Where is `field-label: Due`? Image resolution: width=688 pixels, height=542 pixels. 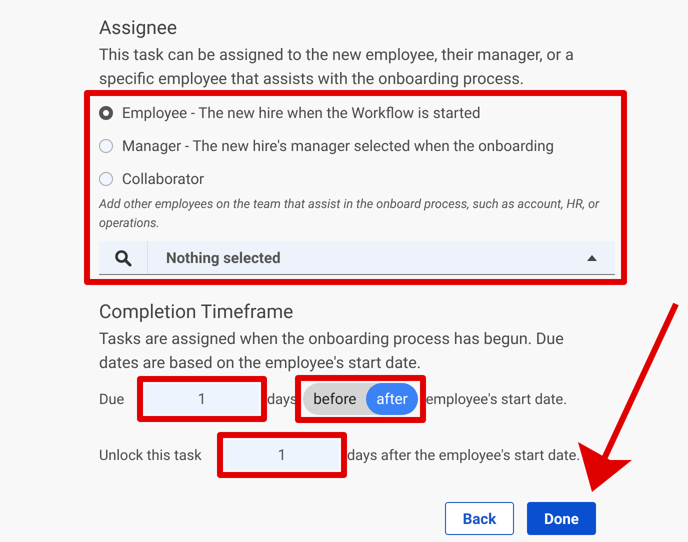 field-label: Due is located at coordinates (112, 399).